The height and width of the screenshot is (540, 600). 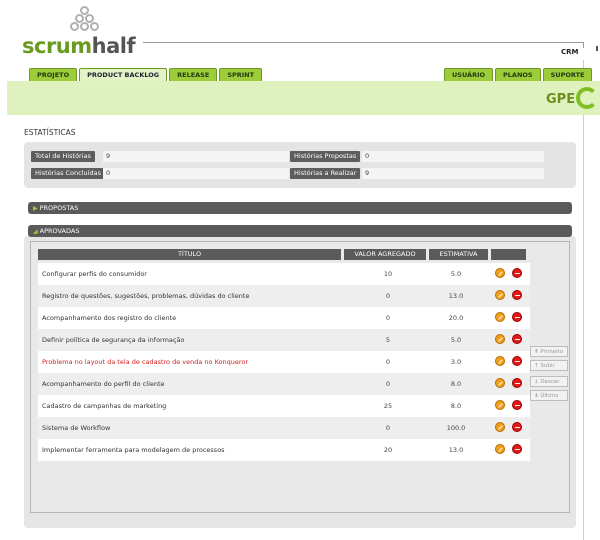 I want to click on col-header-valor: VALOR AGREGADO, so click(x=385, y=254).